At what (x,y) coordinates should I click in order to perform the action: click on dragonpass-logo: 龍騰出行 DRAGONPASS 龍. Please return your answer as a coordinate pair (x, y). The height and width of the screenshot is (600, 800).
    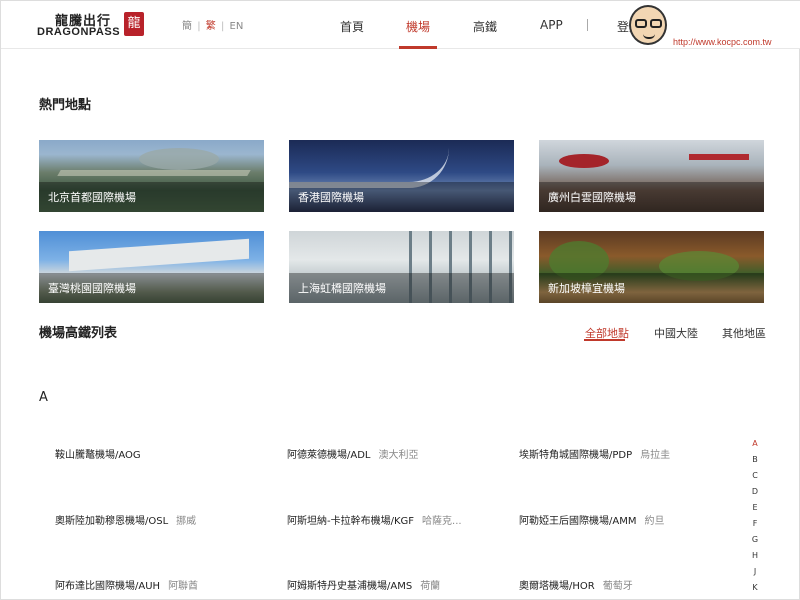
    Looking at the image, I should click on (92, 25).